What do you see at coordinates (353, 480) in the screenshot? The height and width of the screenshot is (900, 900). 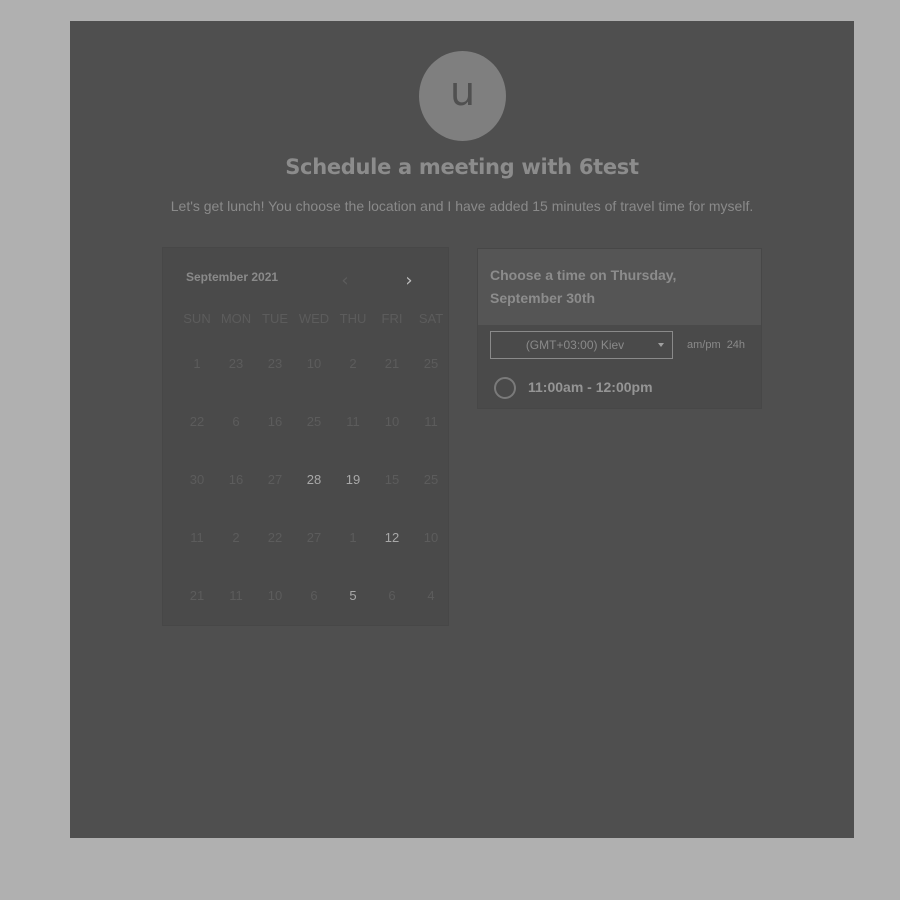 I see `calendar-day-available: 19` at bounding box center [353, 480].